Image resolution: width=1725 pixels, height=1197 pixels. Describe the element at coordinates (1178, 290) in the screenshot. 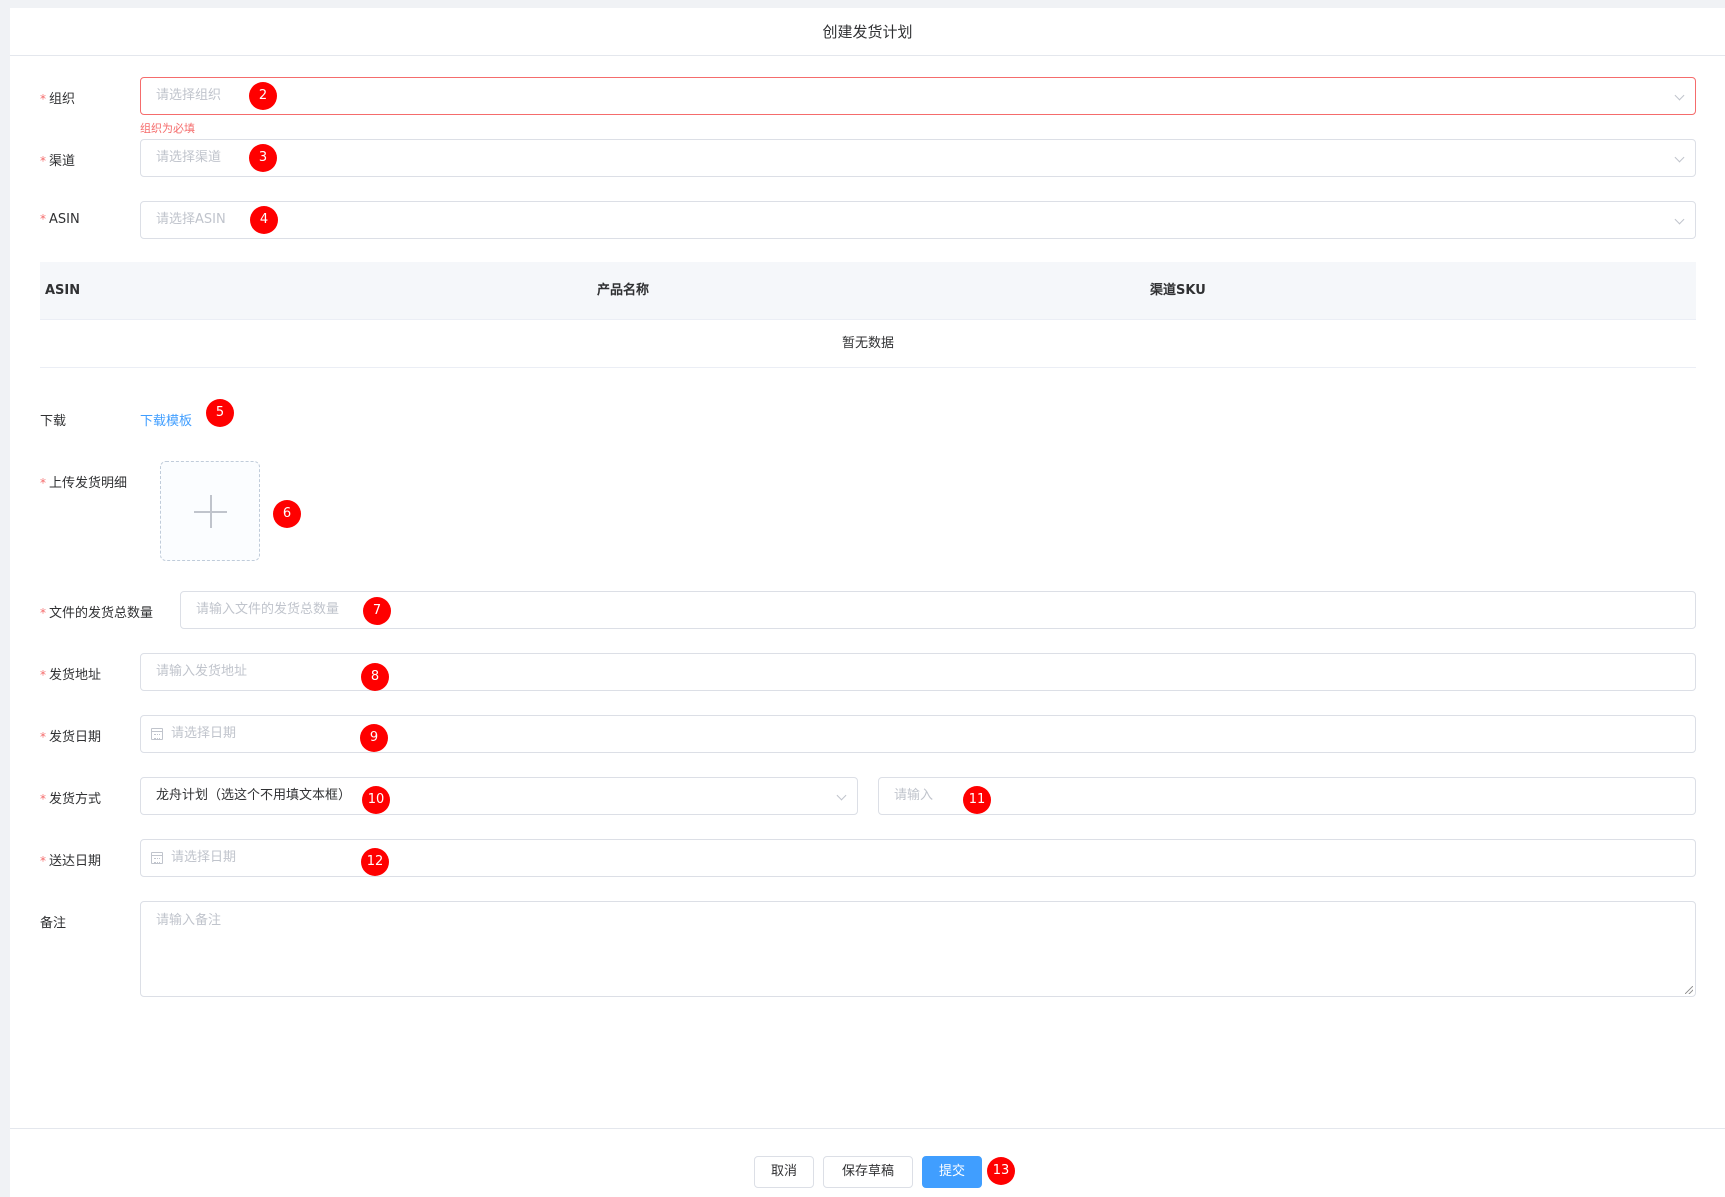

I see `table-header-channel-sku: 渠道SKU` at that location.